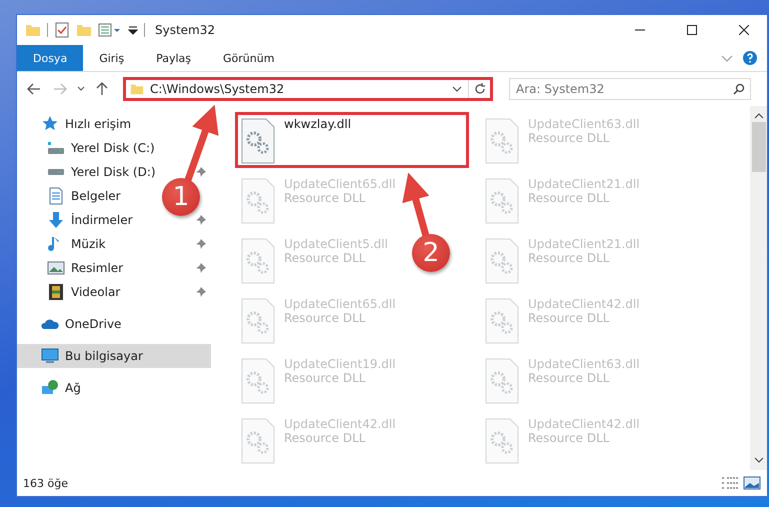 The width and height of the screenshot is (769, 507). Describe the element at coordinates (114, 356) in the screenshot. I see `sidebar-item: Bu bilgisayar` at that location.